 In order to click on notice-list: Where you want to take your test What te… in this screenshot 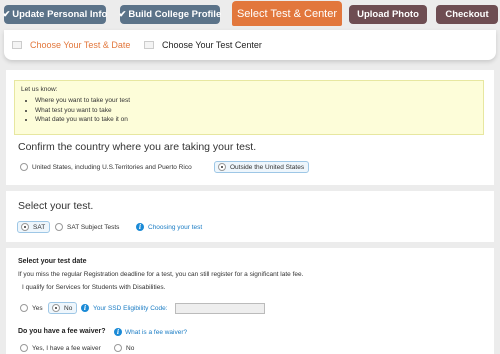, I will do `click(256, 110)`.